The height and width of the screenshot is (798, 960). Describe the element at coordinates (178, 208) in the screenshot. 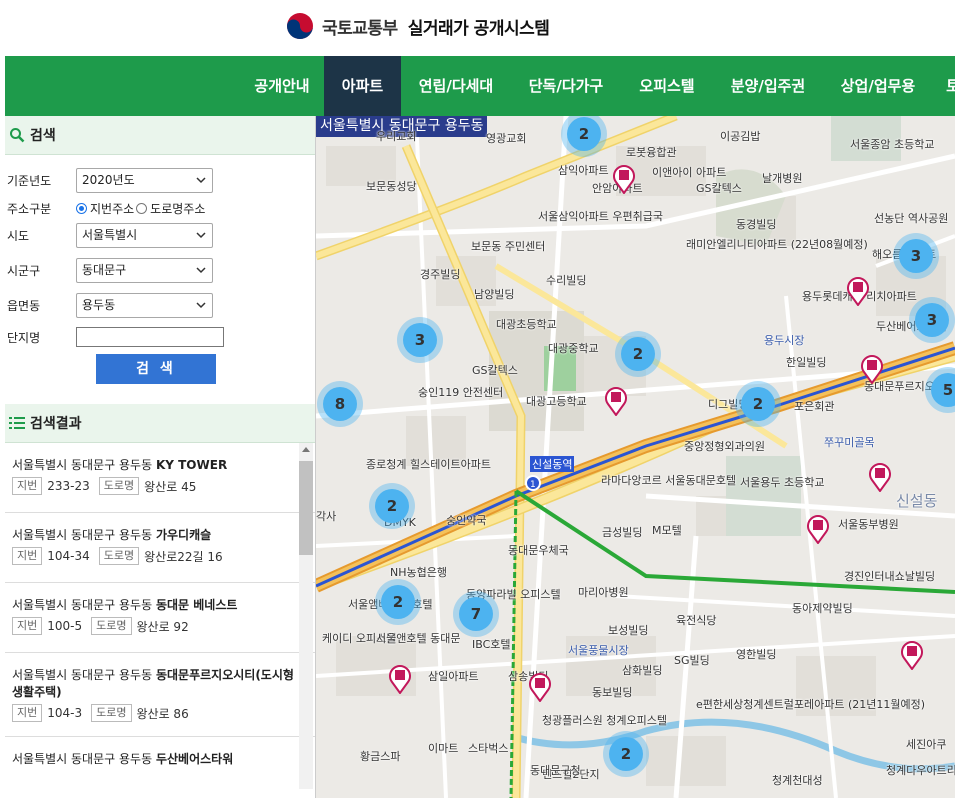

I see `road-radio-label: 도로명주소` at that location.